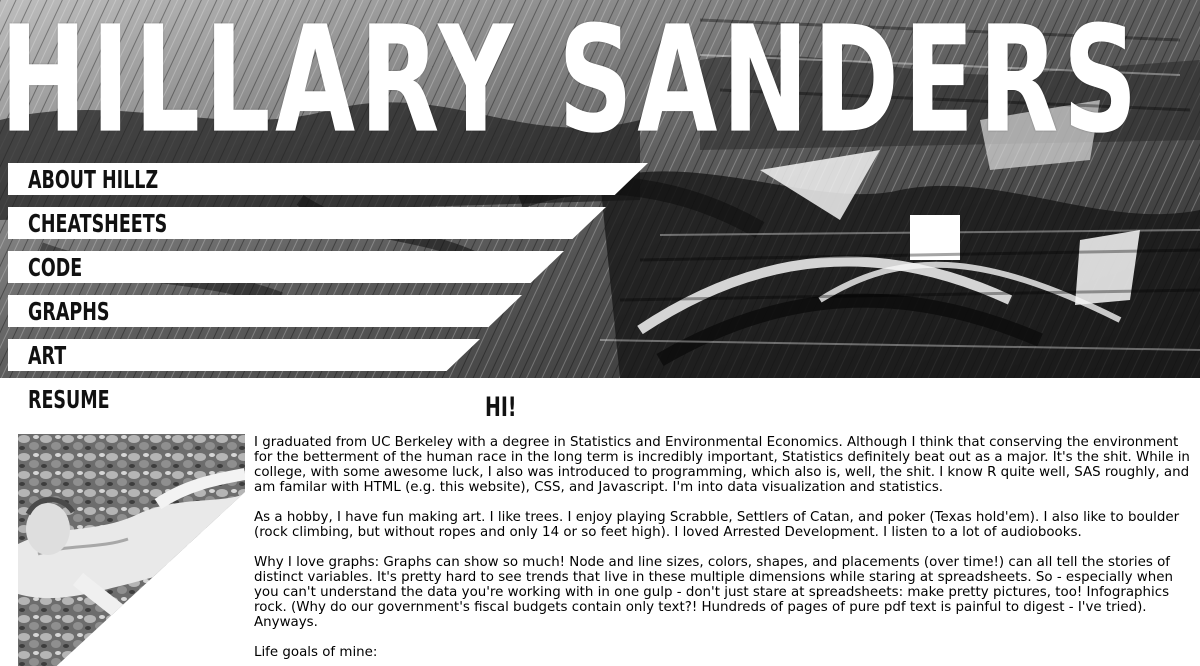 The width and height of the screenshot is (1200, 666). What do you see at coordinates (93, 179) in the screenshot?
I see `nav-item-label: ABOUT HILLZ` at bounding box center [93, 179].